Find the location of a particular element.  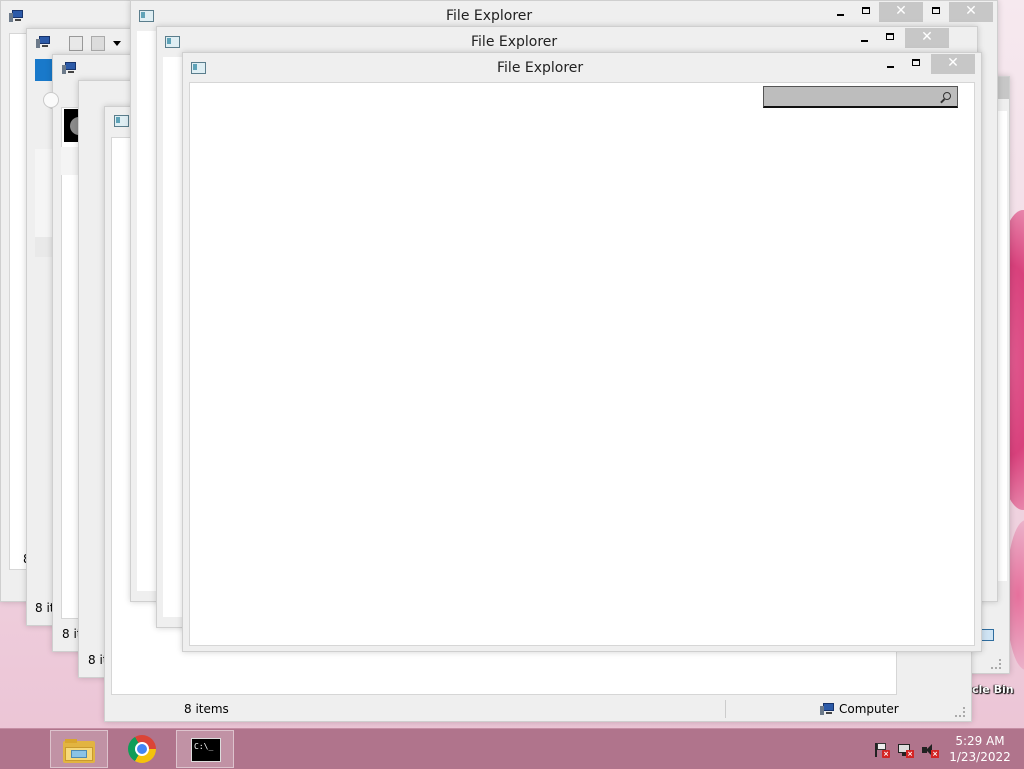

folder-icon is located at coordinates (79, 751).